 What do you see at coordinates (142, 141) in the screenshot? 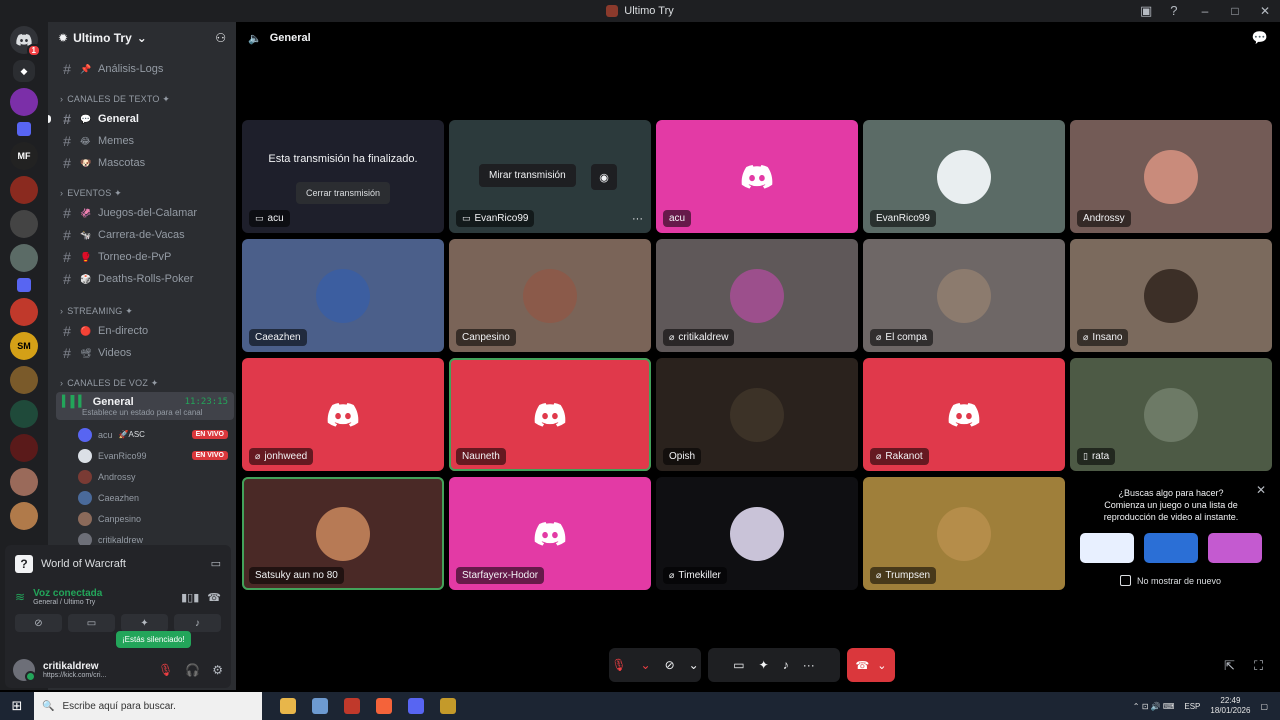
I see `channel-item: # 😂 Memes` at bounding box center [142, 141].